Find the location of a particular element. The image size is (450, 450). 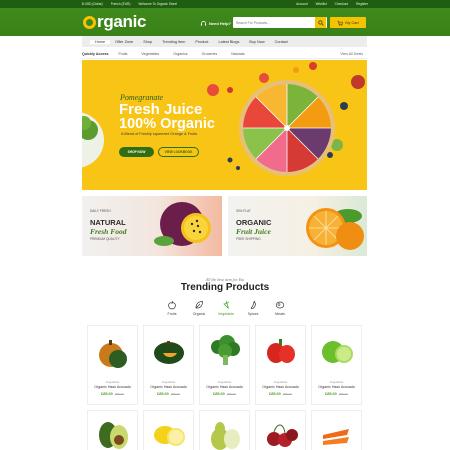

tab-fruits: Fruits is located at coordinates (172, 309).